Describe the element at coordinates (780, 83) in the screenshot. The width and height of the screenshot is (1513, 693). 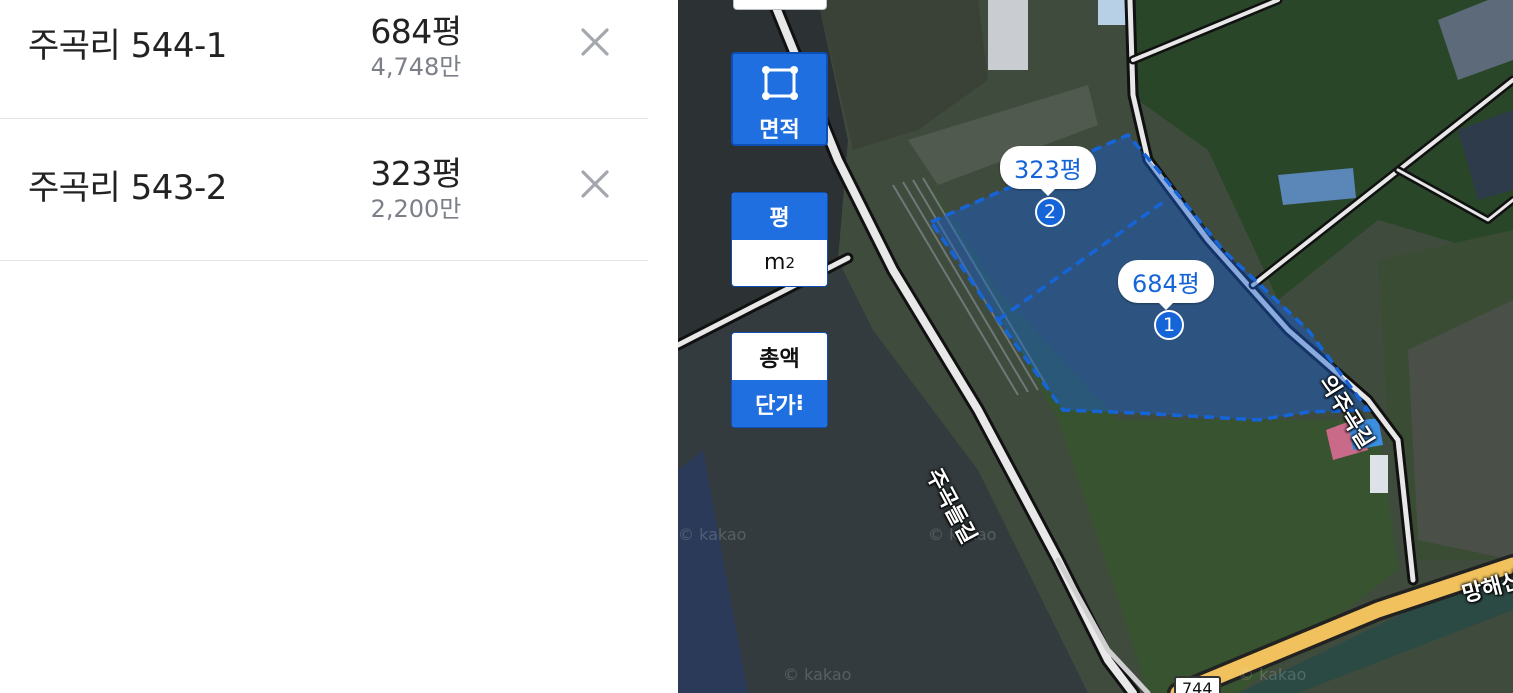
I see `area-polygon-icon` at that location.